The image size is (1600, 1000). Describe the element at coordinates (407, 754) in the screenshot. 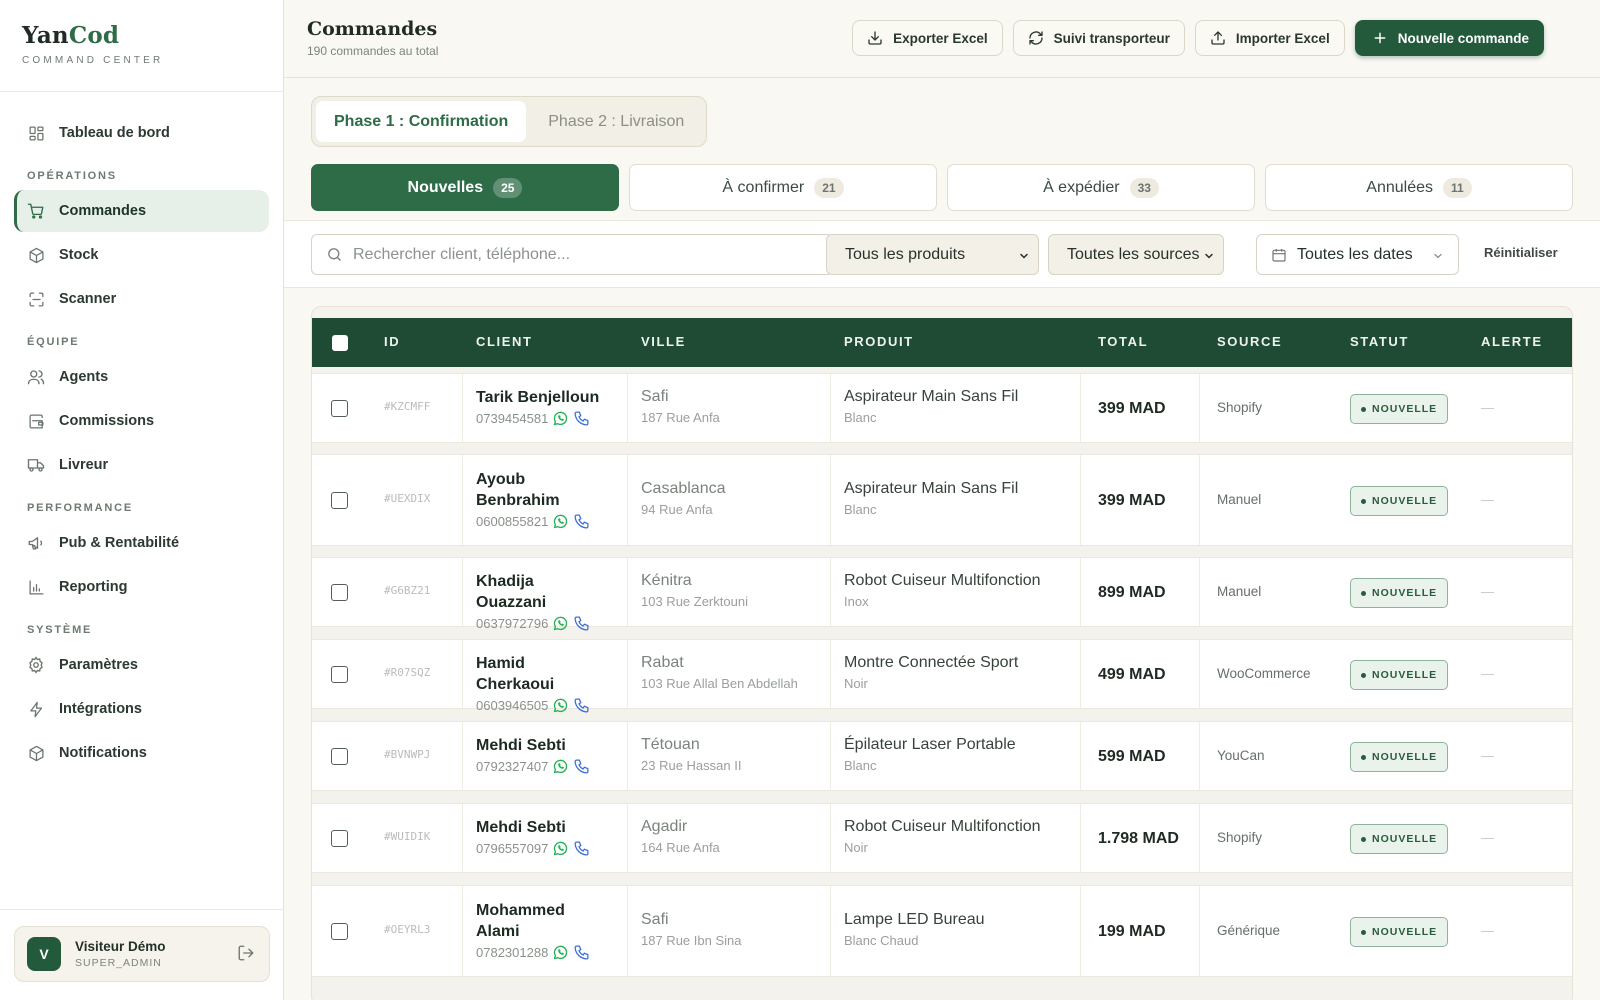

I see `order-id: #BVNWPJ` at that location.